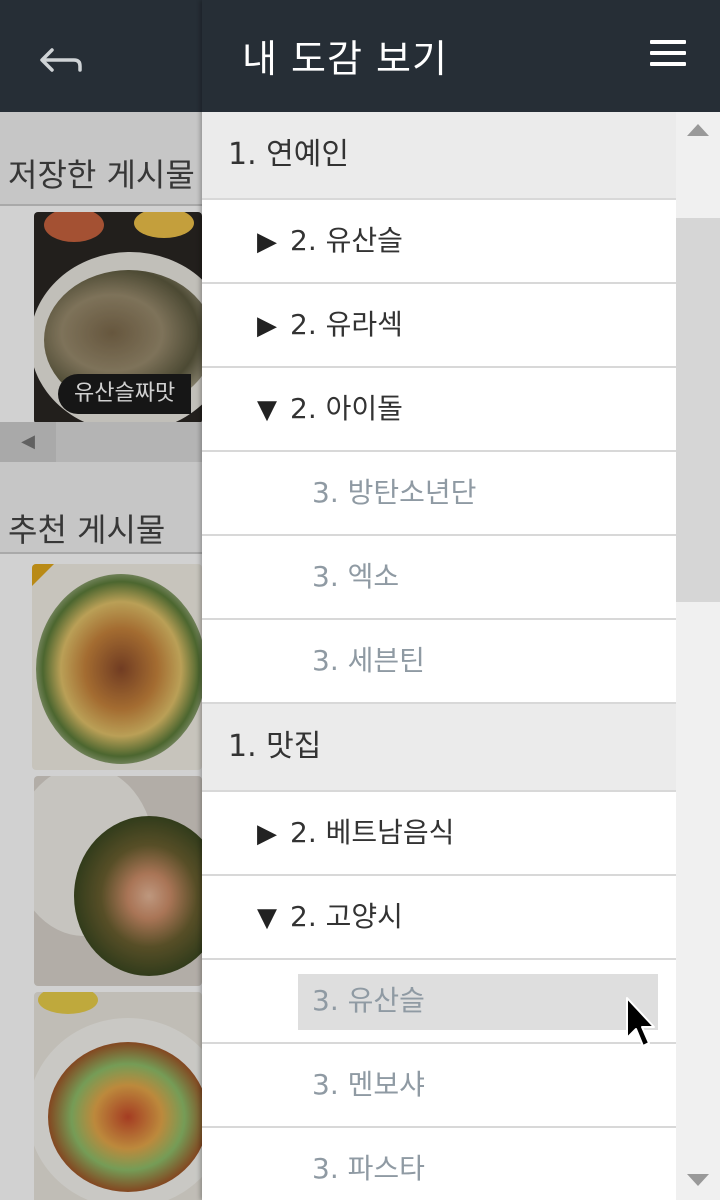 This screenshot has height=1200, width=720. I want to click on tree-item-label: 3. 세븐틴, so click(368, 660).